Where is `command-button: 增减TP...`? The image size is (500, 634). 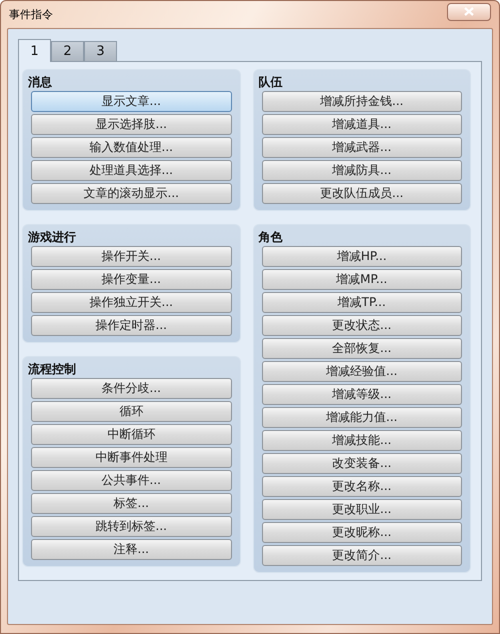
command-button: 增减TP... is located at coordinates (362, 302).